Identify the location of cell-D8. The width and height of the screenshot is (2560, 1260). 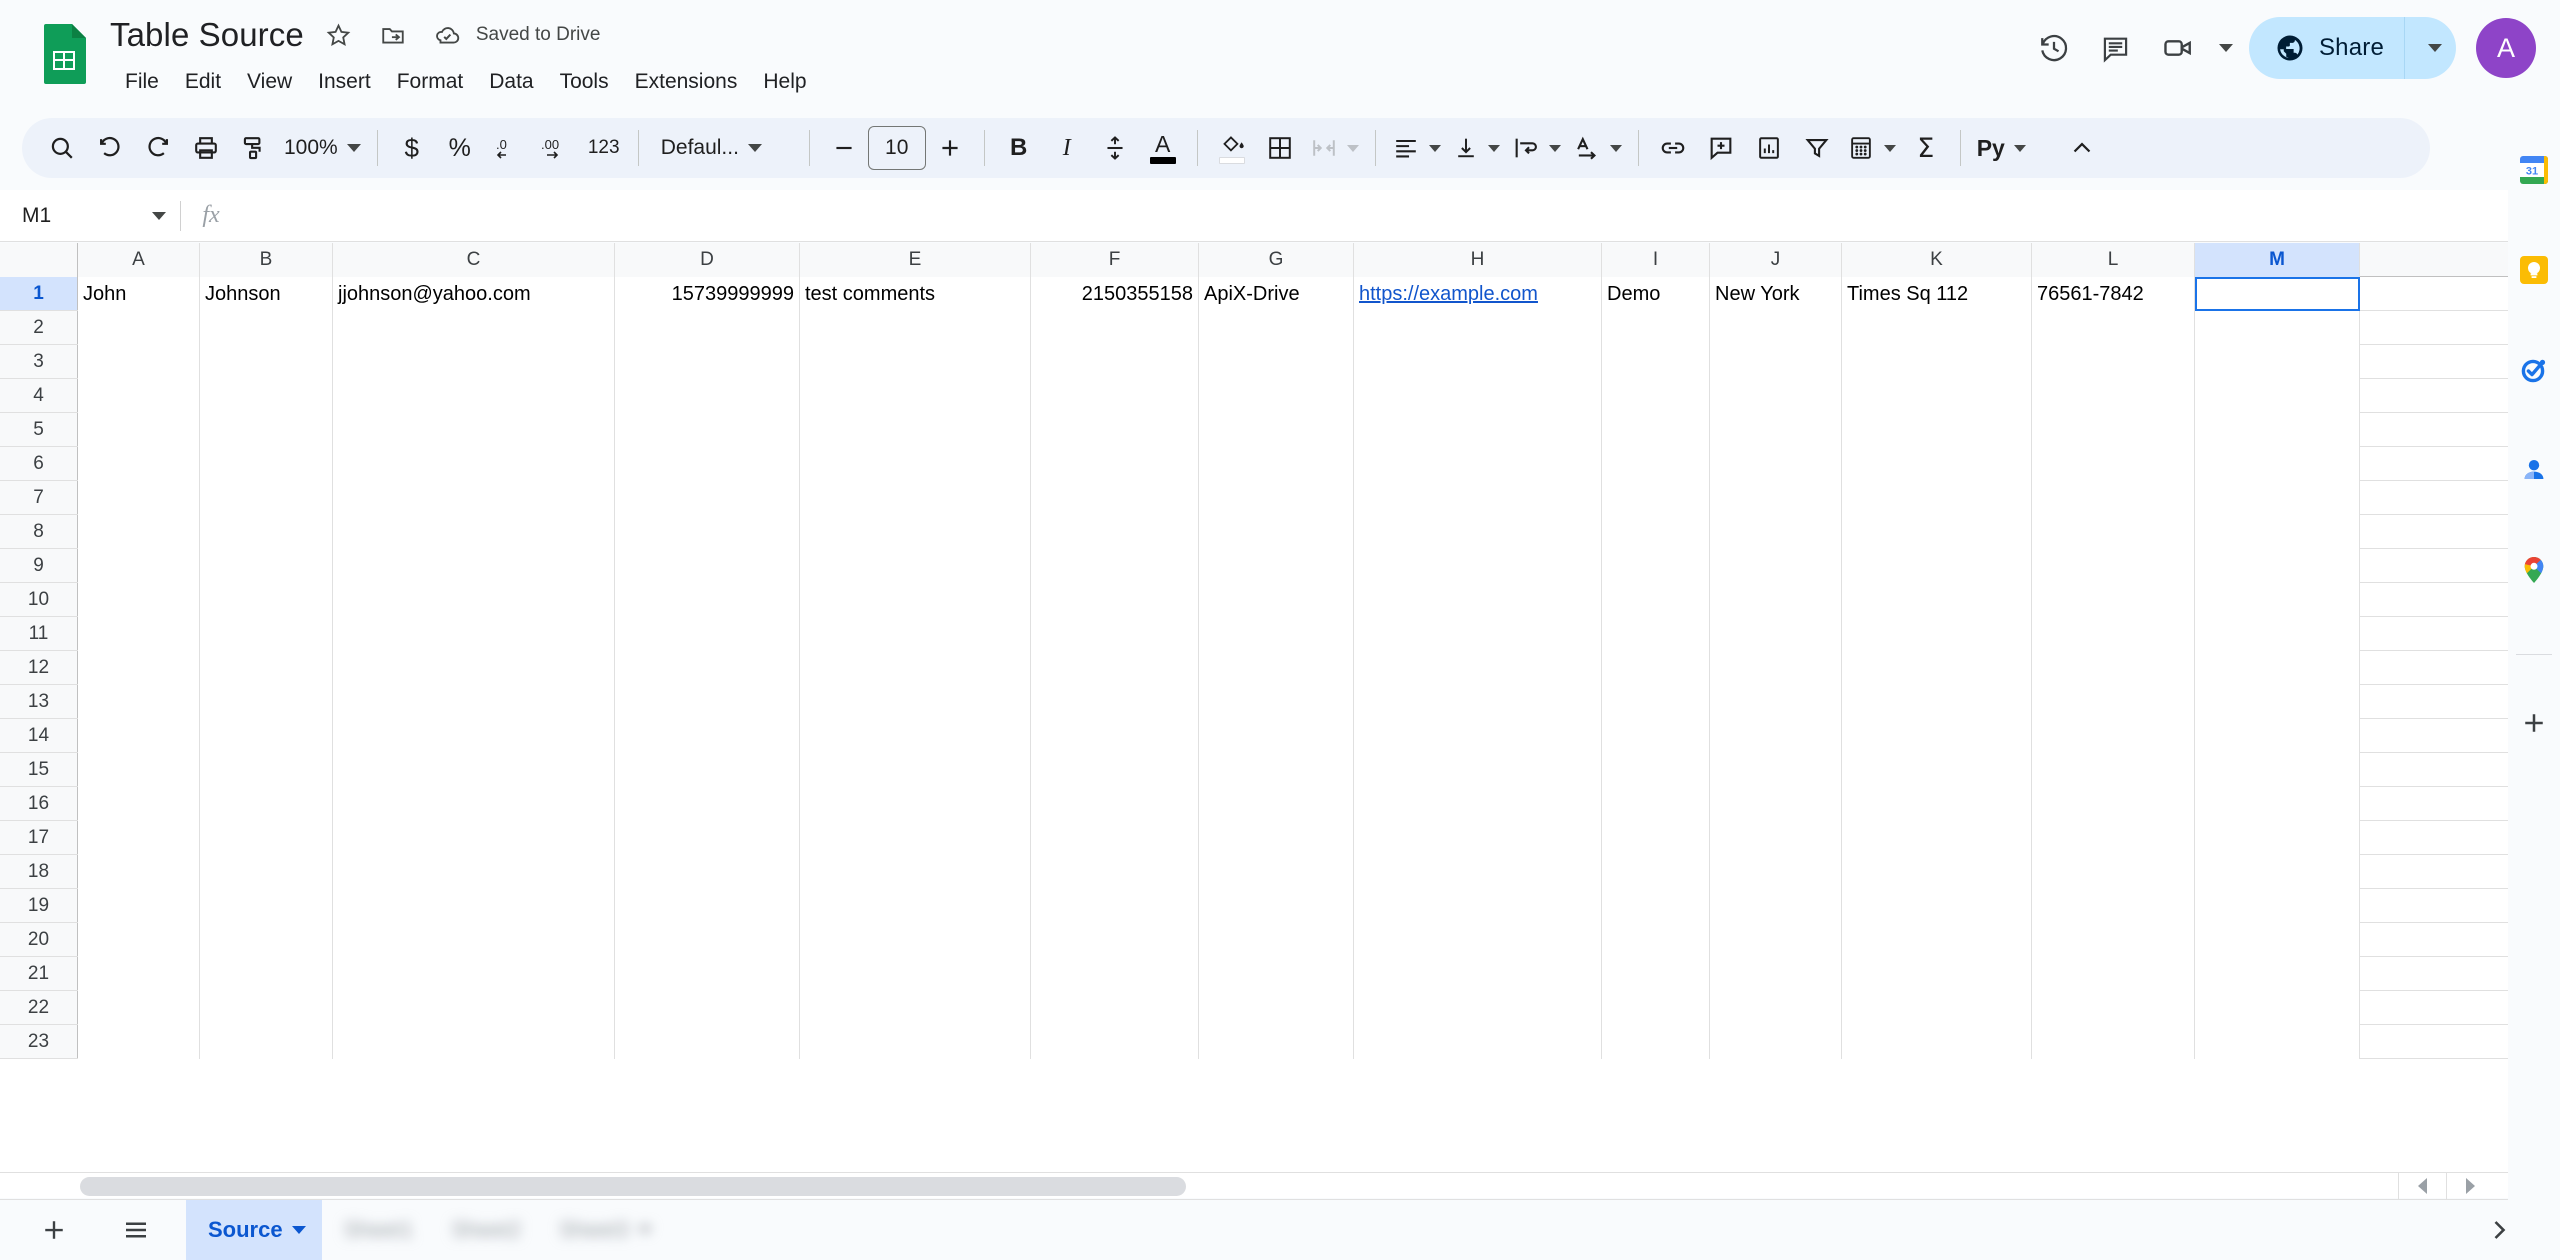
(707, 532).